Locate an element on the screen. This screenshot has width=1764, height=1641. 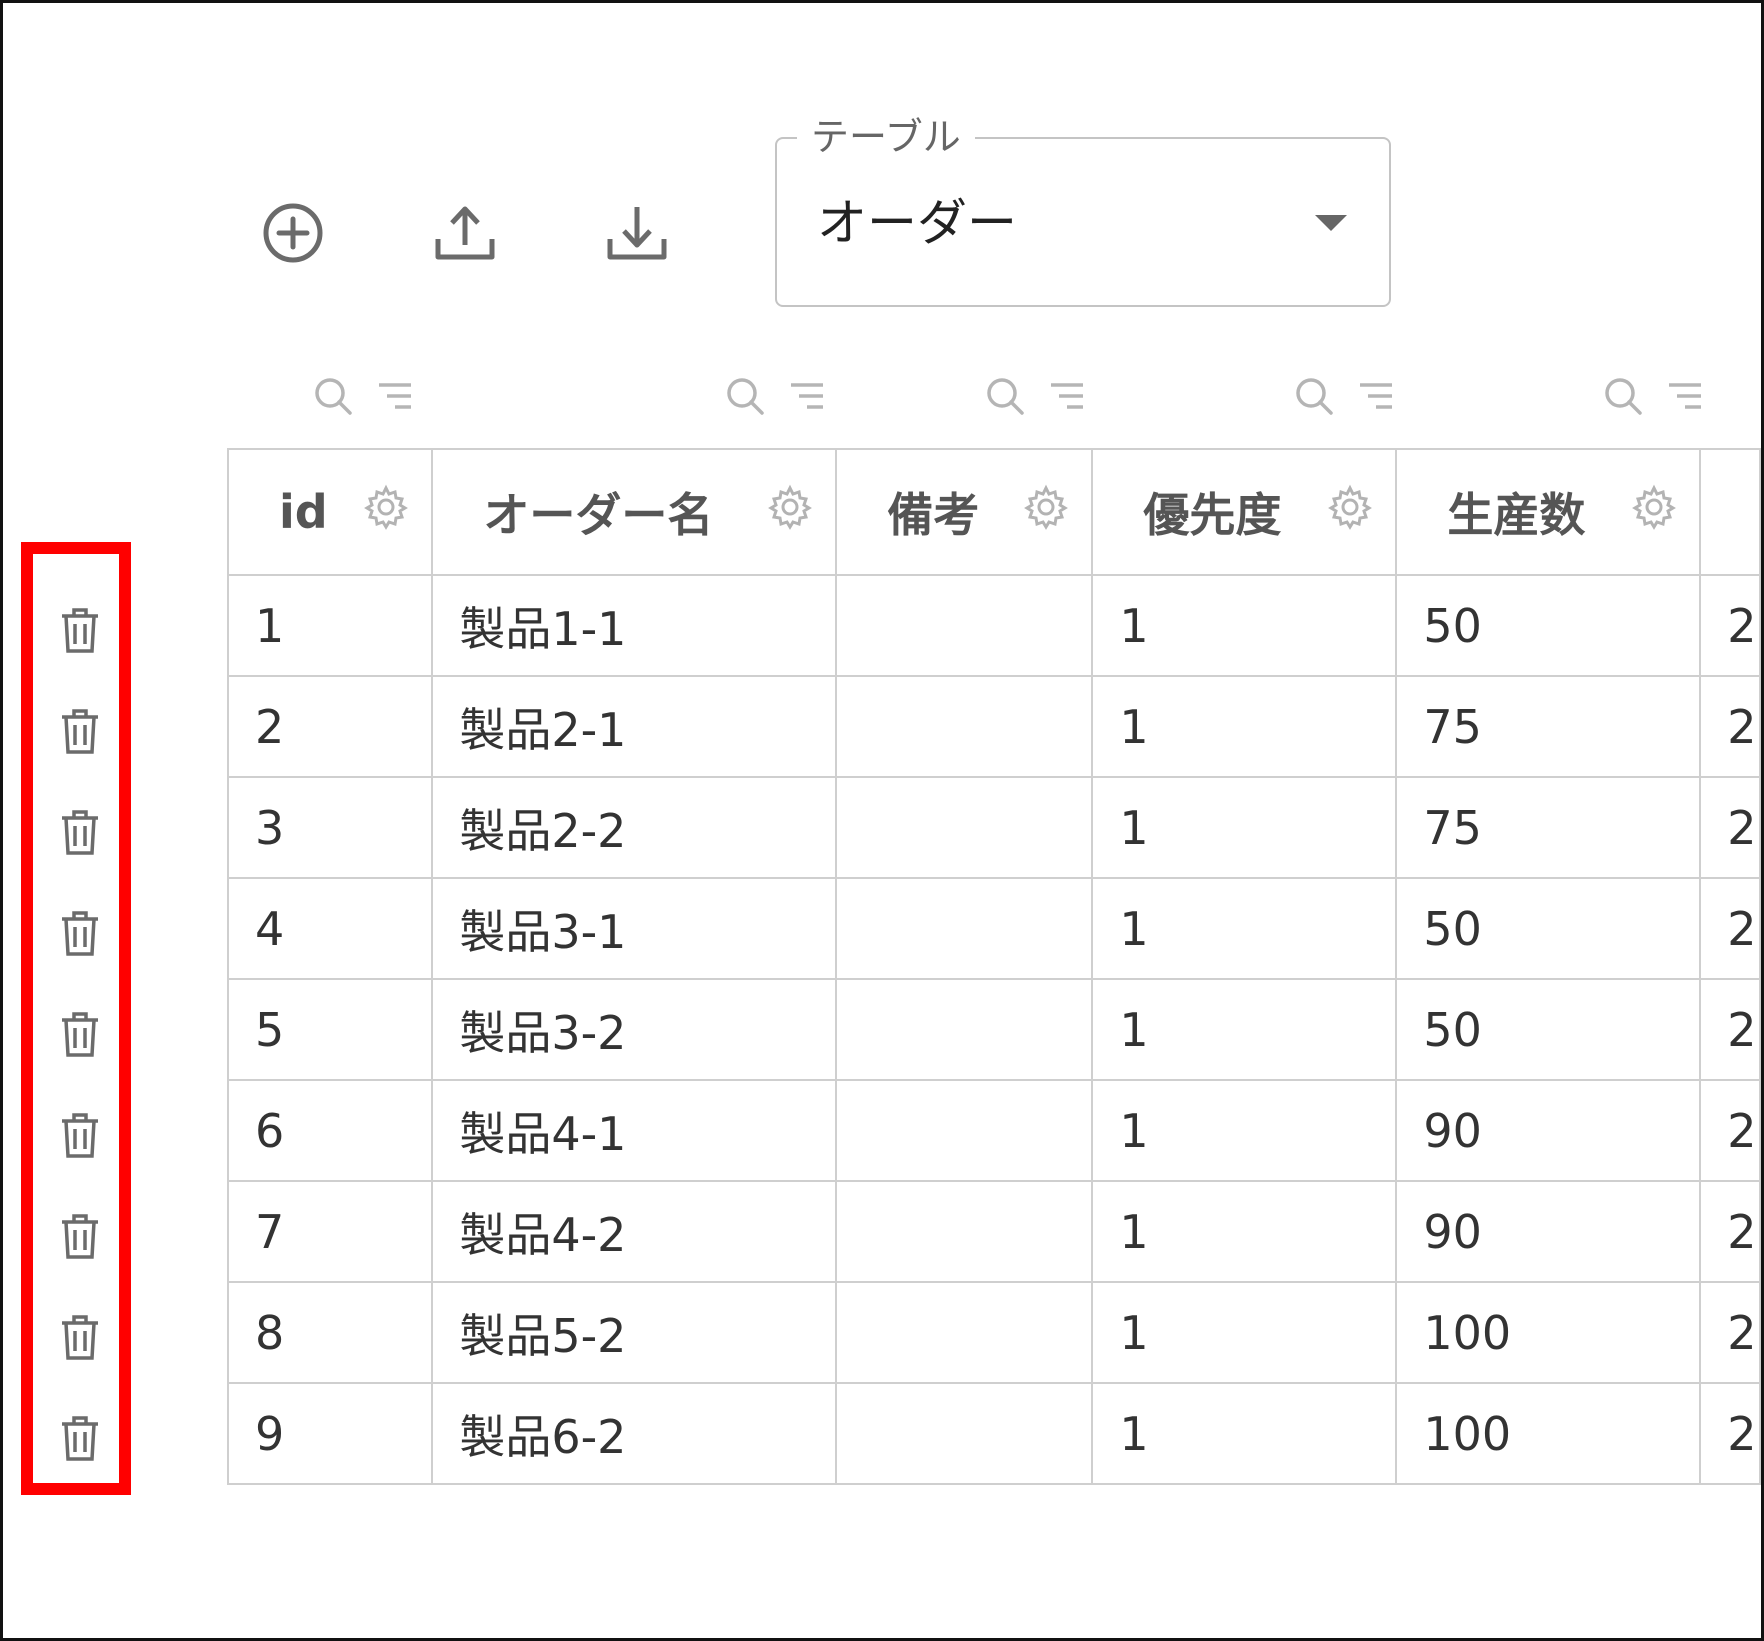
column-header-order-name: オーダー名 is located at coordinates (634, 512).